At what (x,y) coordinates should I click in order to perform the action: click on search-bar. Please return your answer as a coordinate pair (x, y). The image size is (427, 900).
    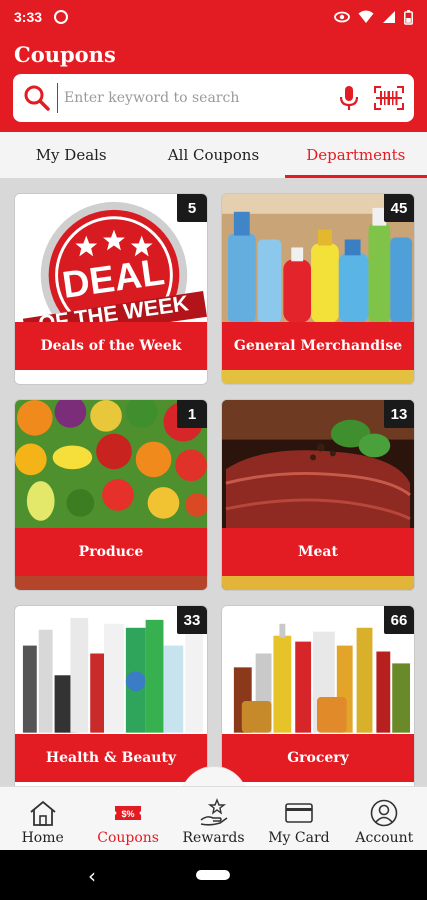
    Looking at the image, I should click on (213, 98).